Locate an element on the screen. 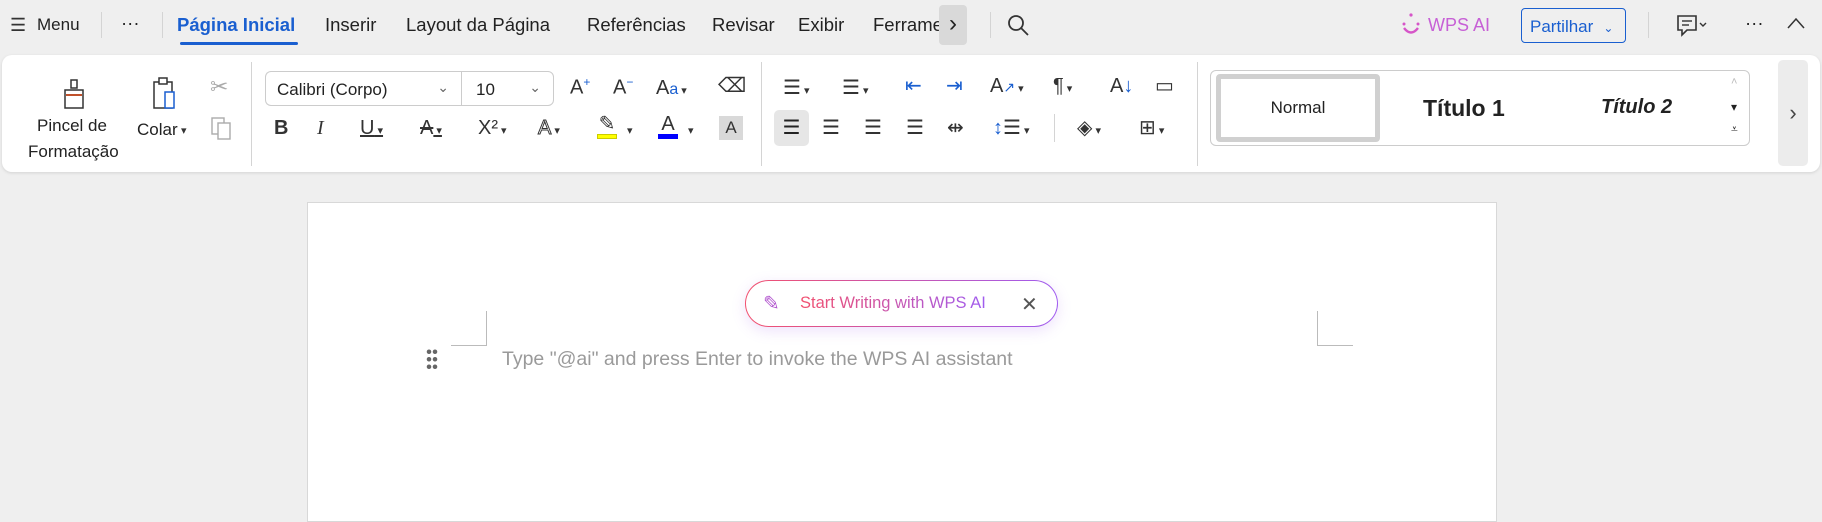 The height and width of the screenshot is (522, 1822). tab-revisar: Revisar is located at coordinates (743, 25).